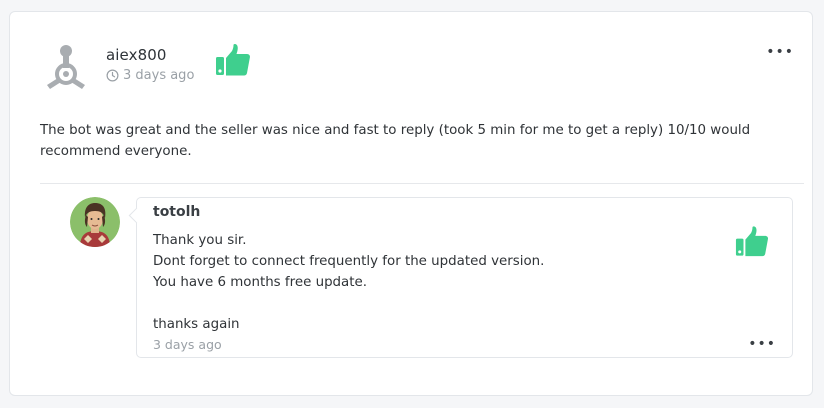 This screenshot has width=824, height=408. What do you see at coordinates (187, 344) in the screenshot?
I see `reply-timestamp: 3 days ago` at bounding box center [187, 344].